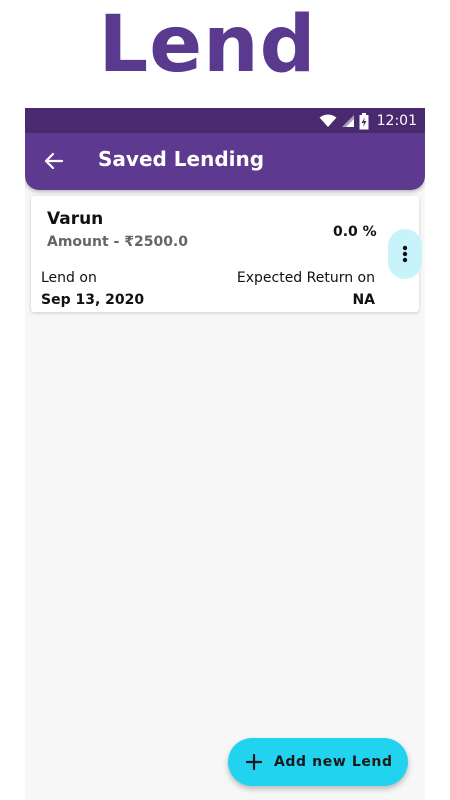 This screenshot has width=450, height=800. Describe the element at coordinates (364, 120) in the screenshot. I see `battery-charging-icon` at that location.